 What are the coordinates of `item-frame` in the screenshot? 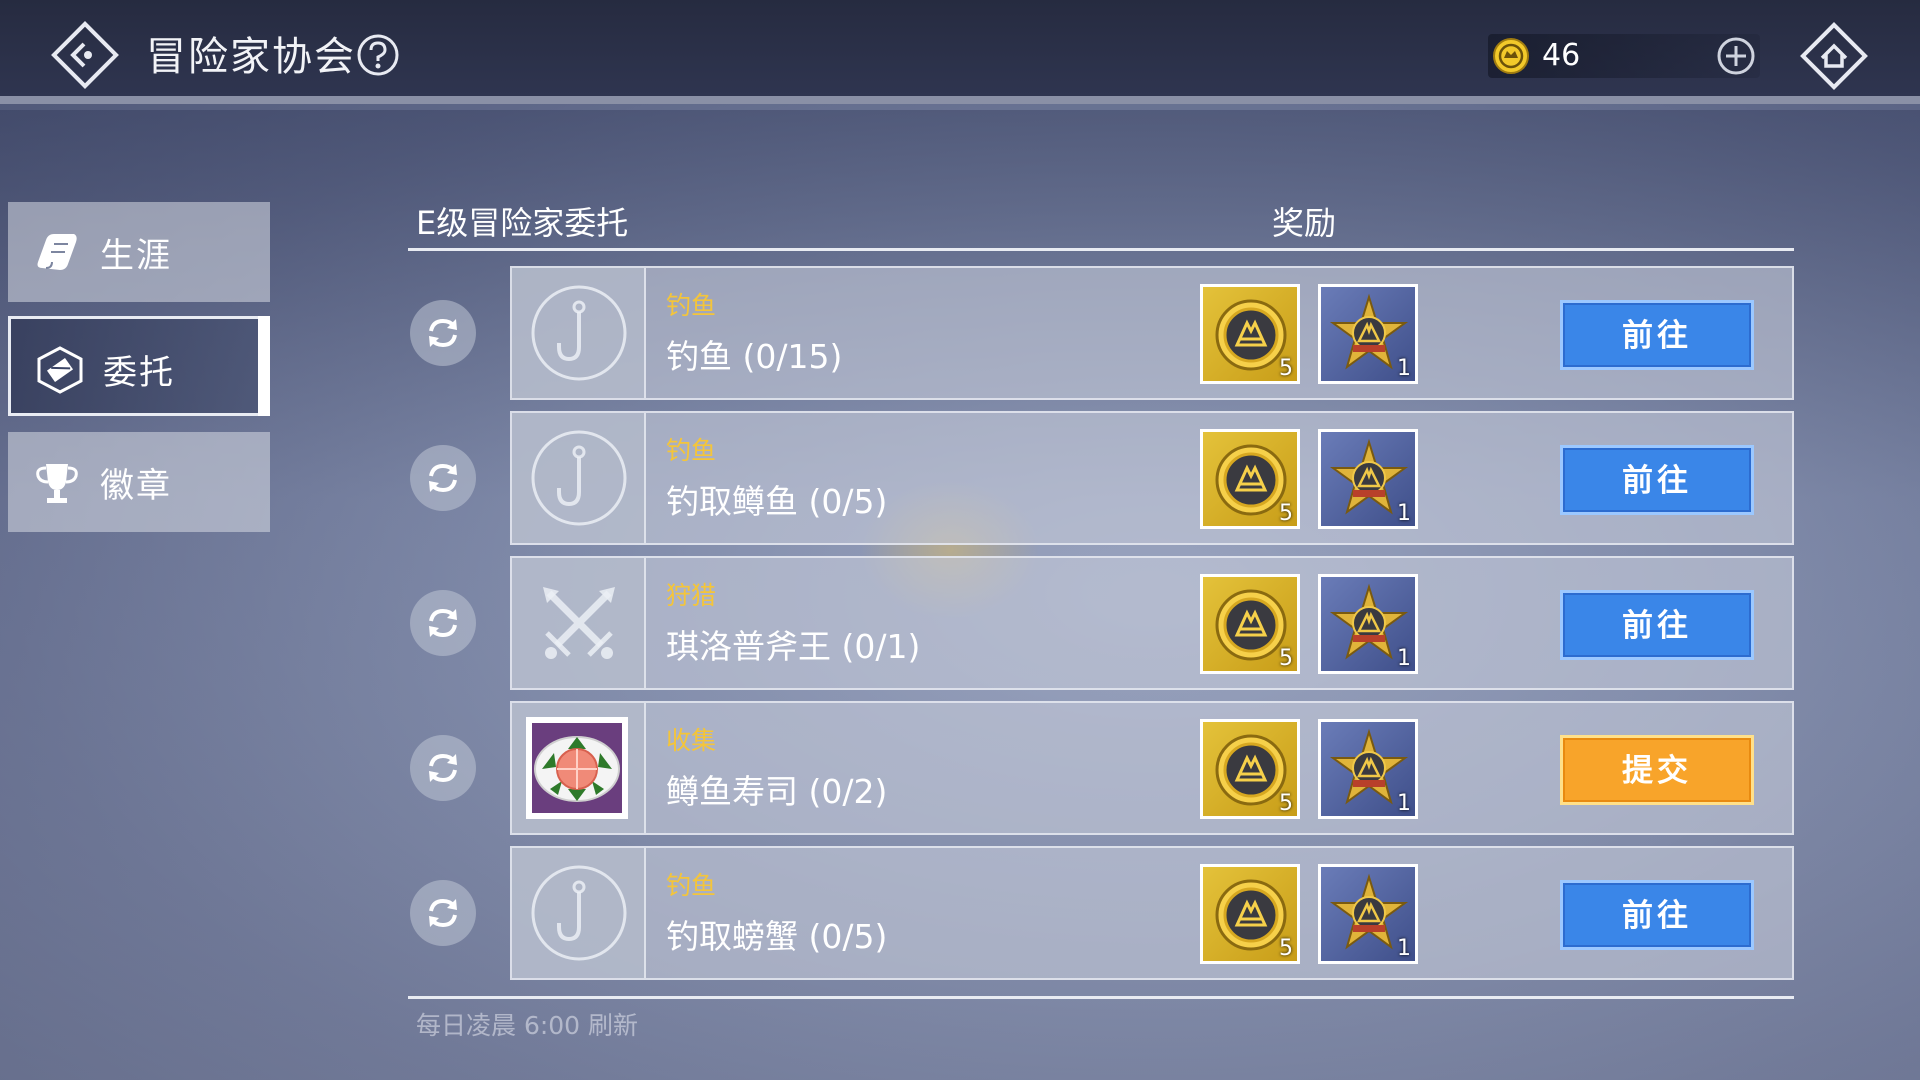 It's located at (577, 768).